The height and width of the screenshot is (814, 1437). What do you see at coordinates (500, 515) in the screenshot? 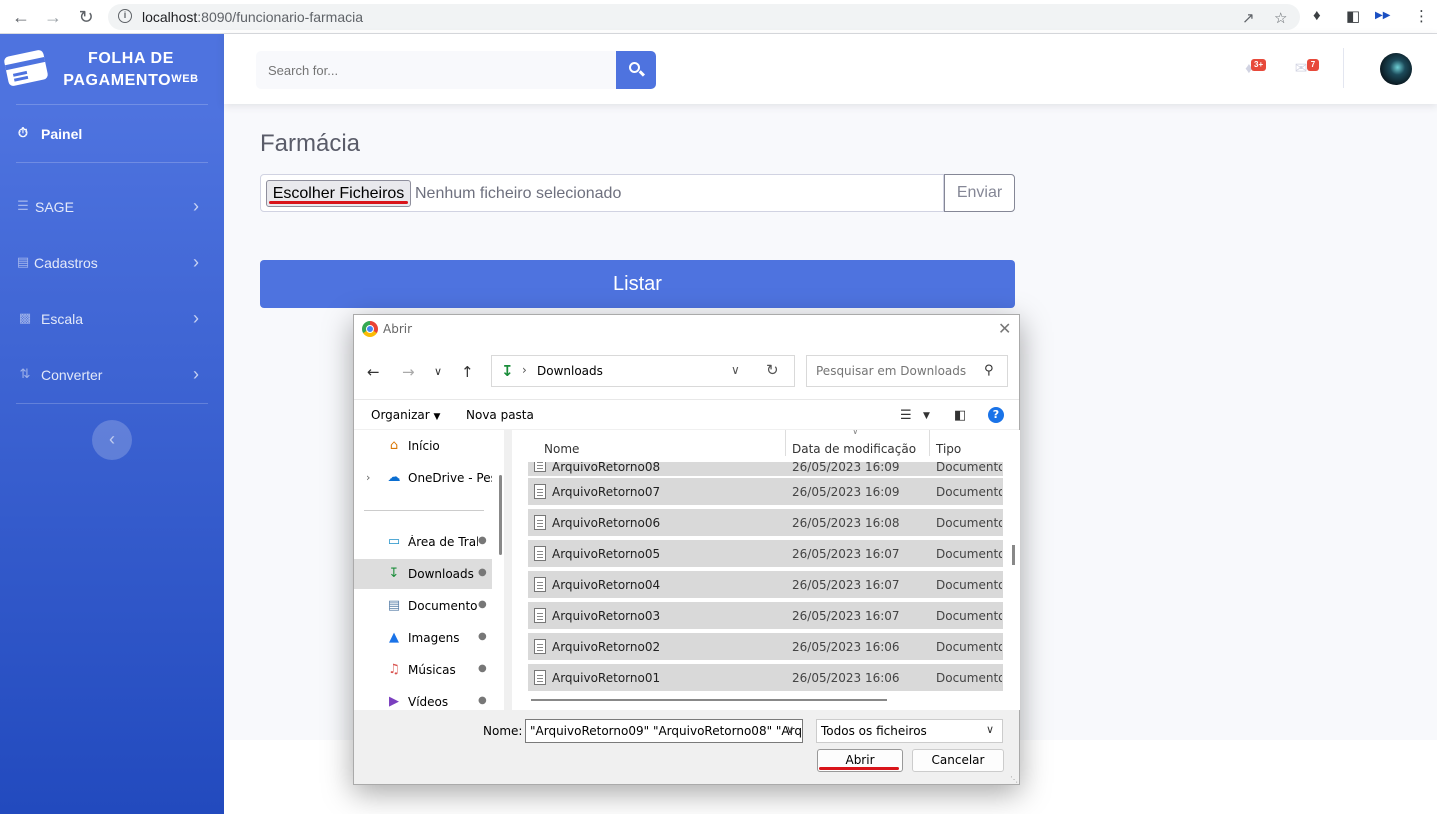
I see `nav-scrollbar` at bounding box center [500, 515].